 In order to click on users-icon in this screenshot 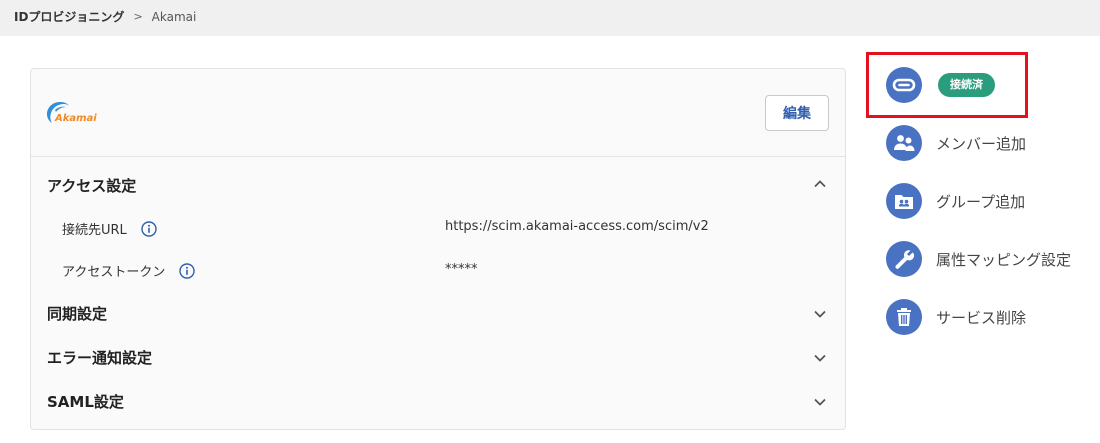, I will do `click(904, 143)`.